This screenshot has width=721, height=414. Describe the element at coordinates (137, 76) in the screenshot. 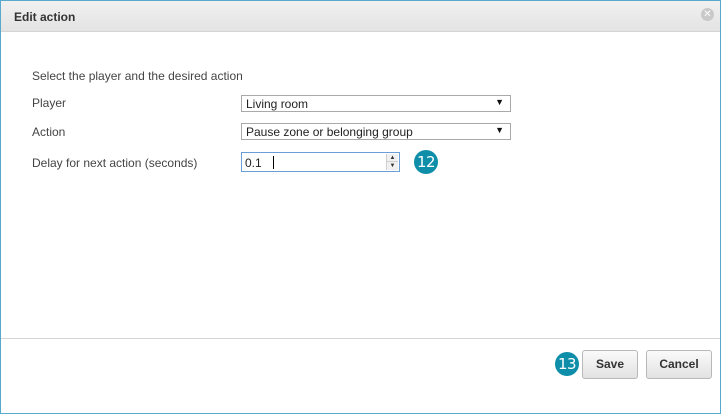

I see `instruction-text: Select the player and the desired action` at that location.